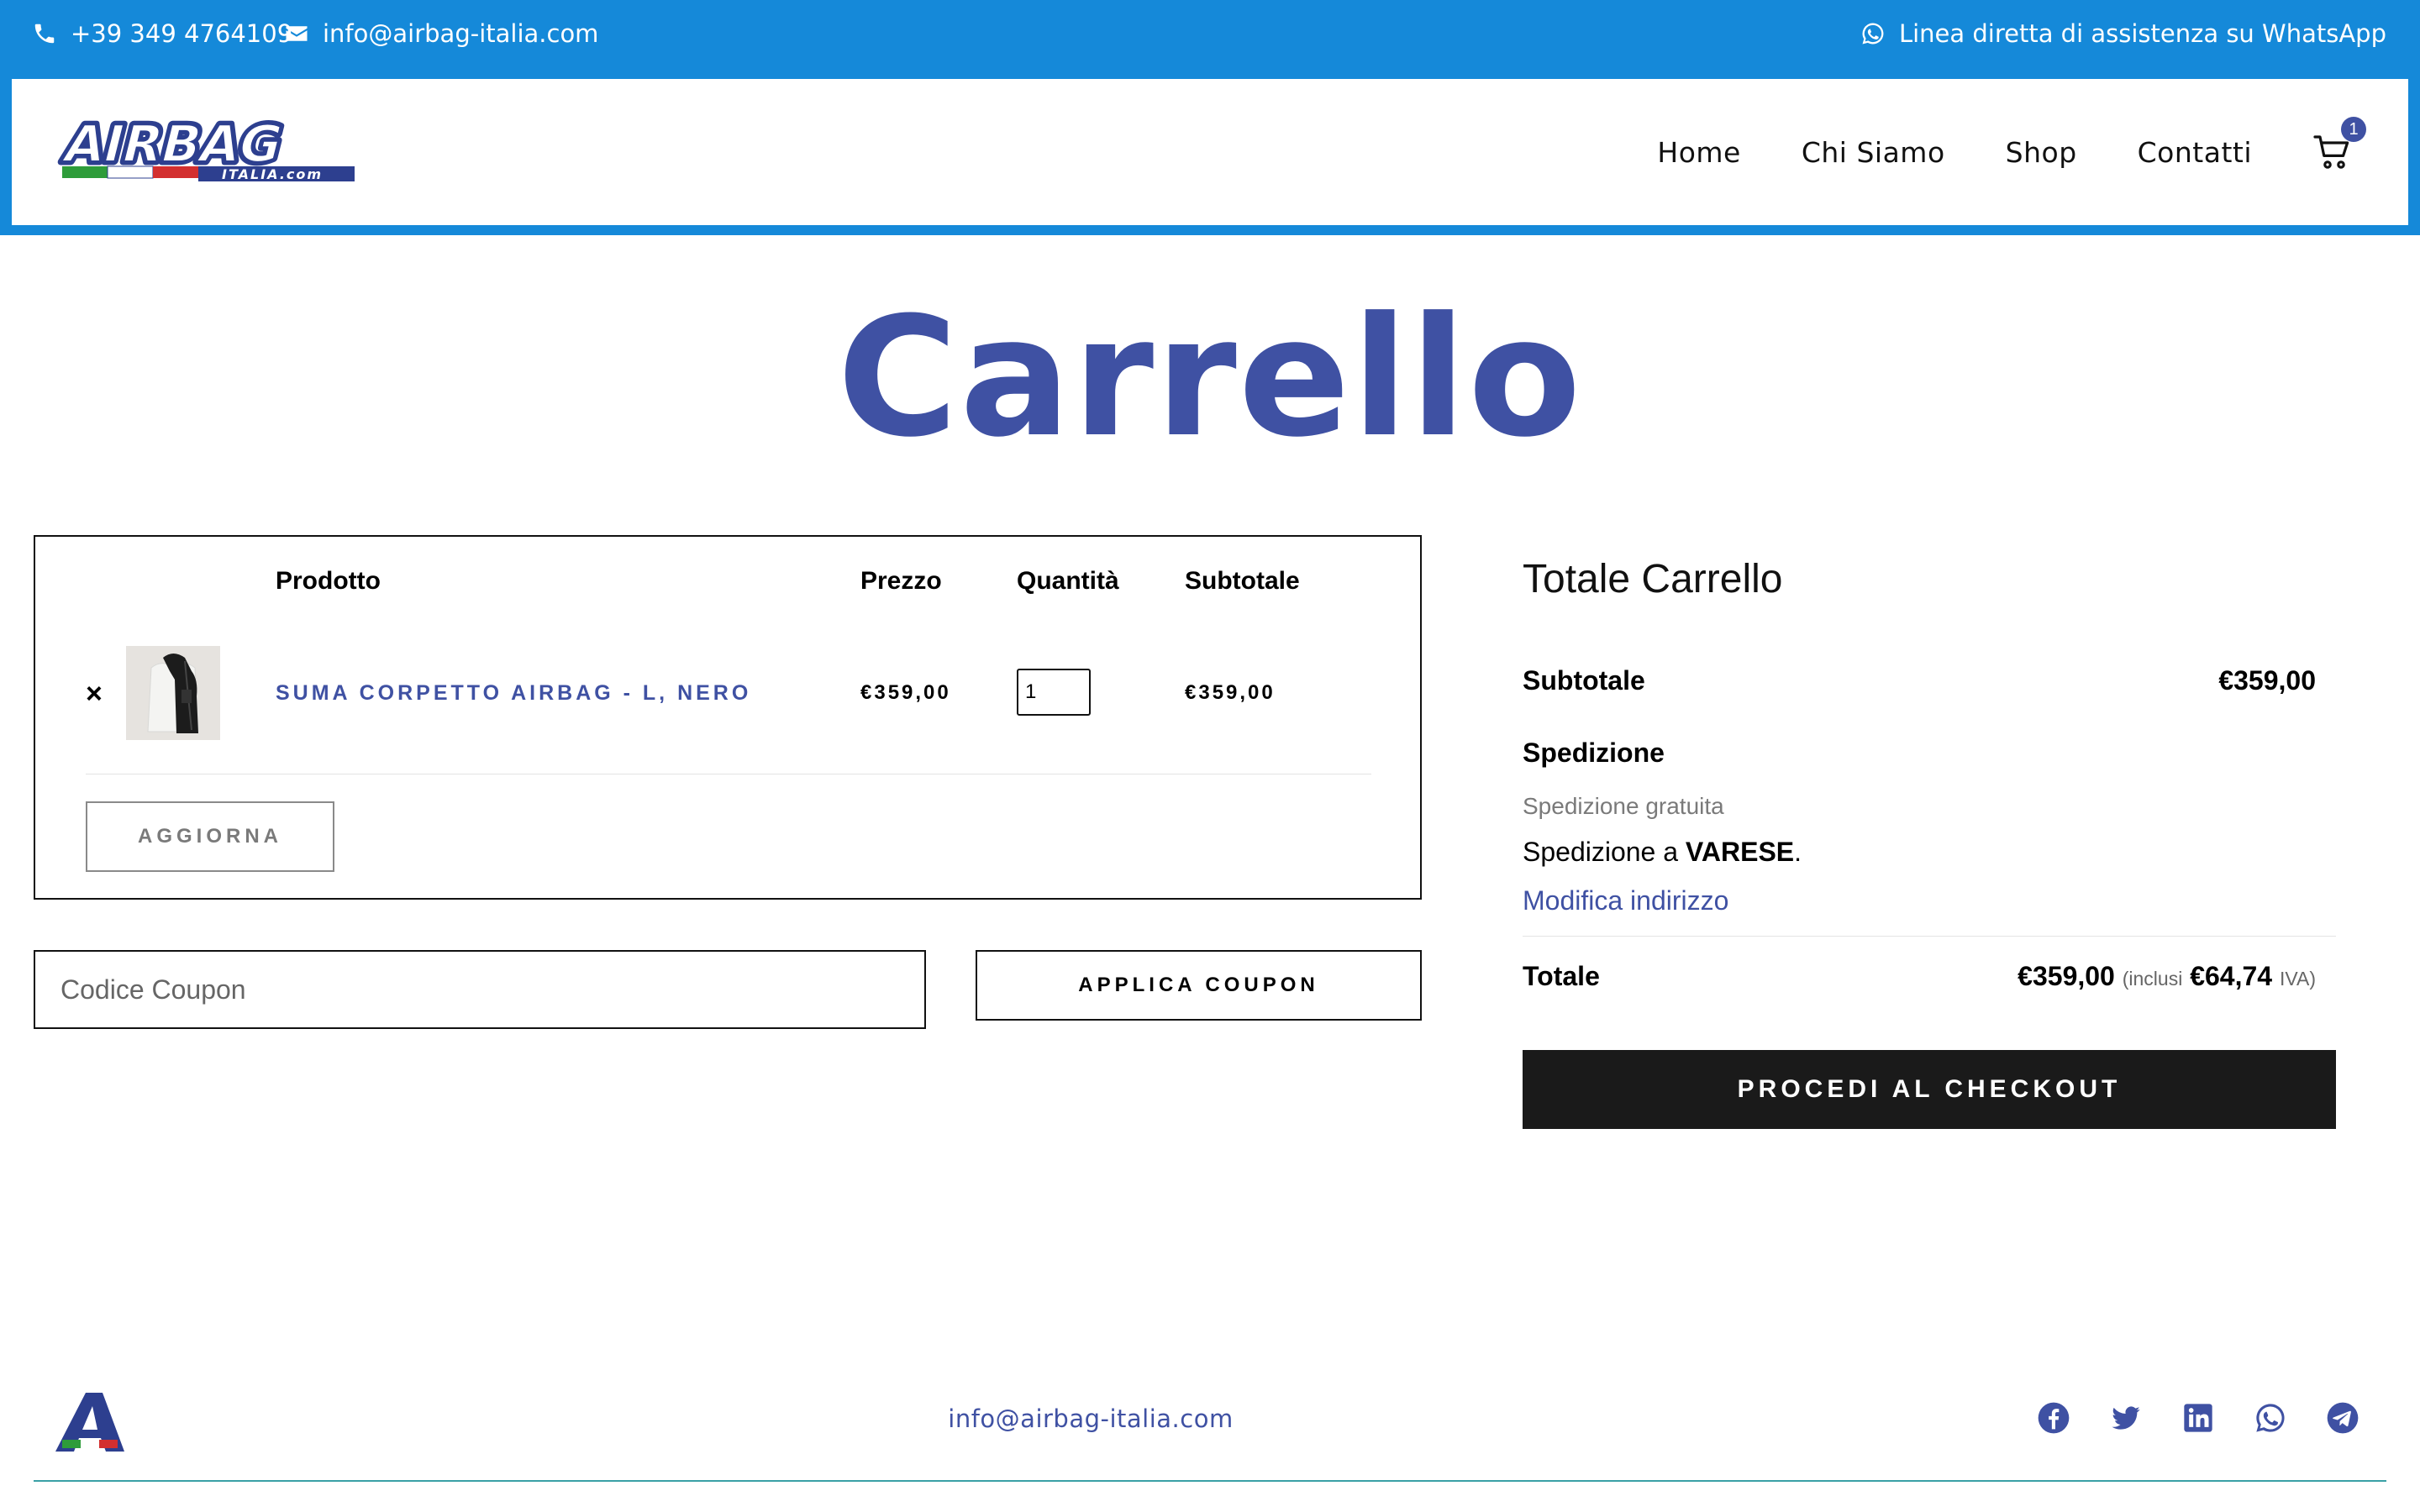 The image size is (2420, 1512). I want to click on cart-totals-title: Totale Carrello, so click(1653, 579).